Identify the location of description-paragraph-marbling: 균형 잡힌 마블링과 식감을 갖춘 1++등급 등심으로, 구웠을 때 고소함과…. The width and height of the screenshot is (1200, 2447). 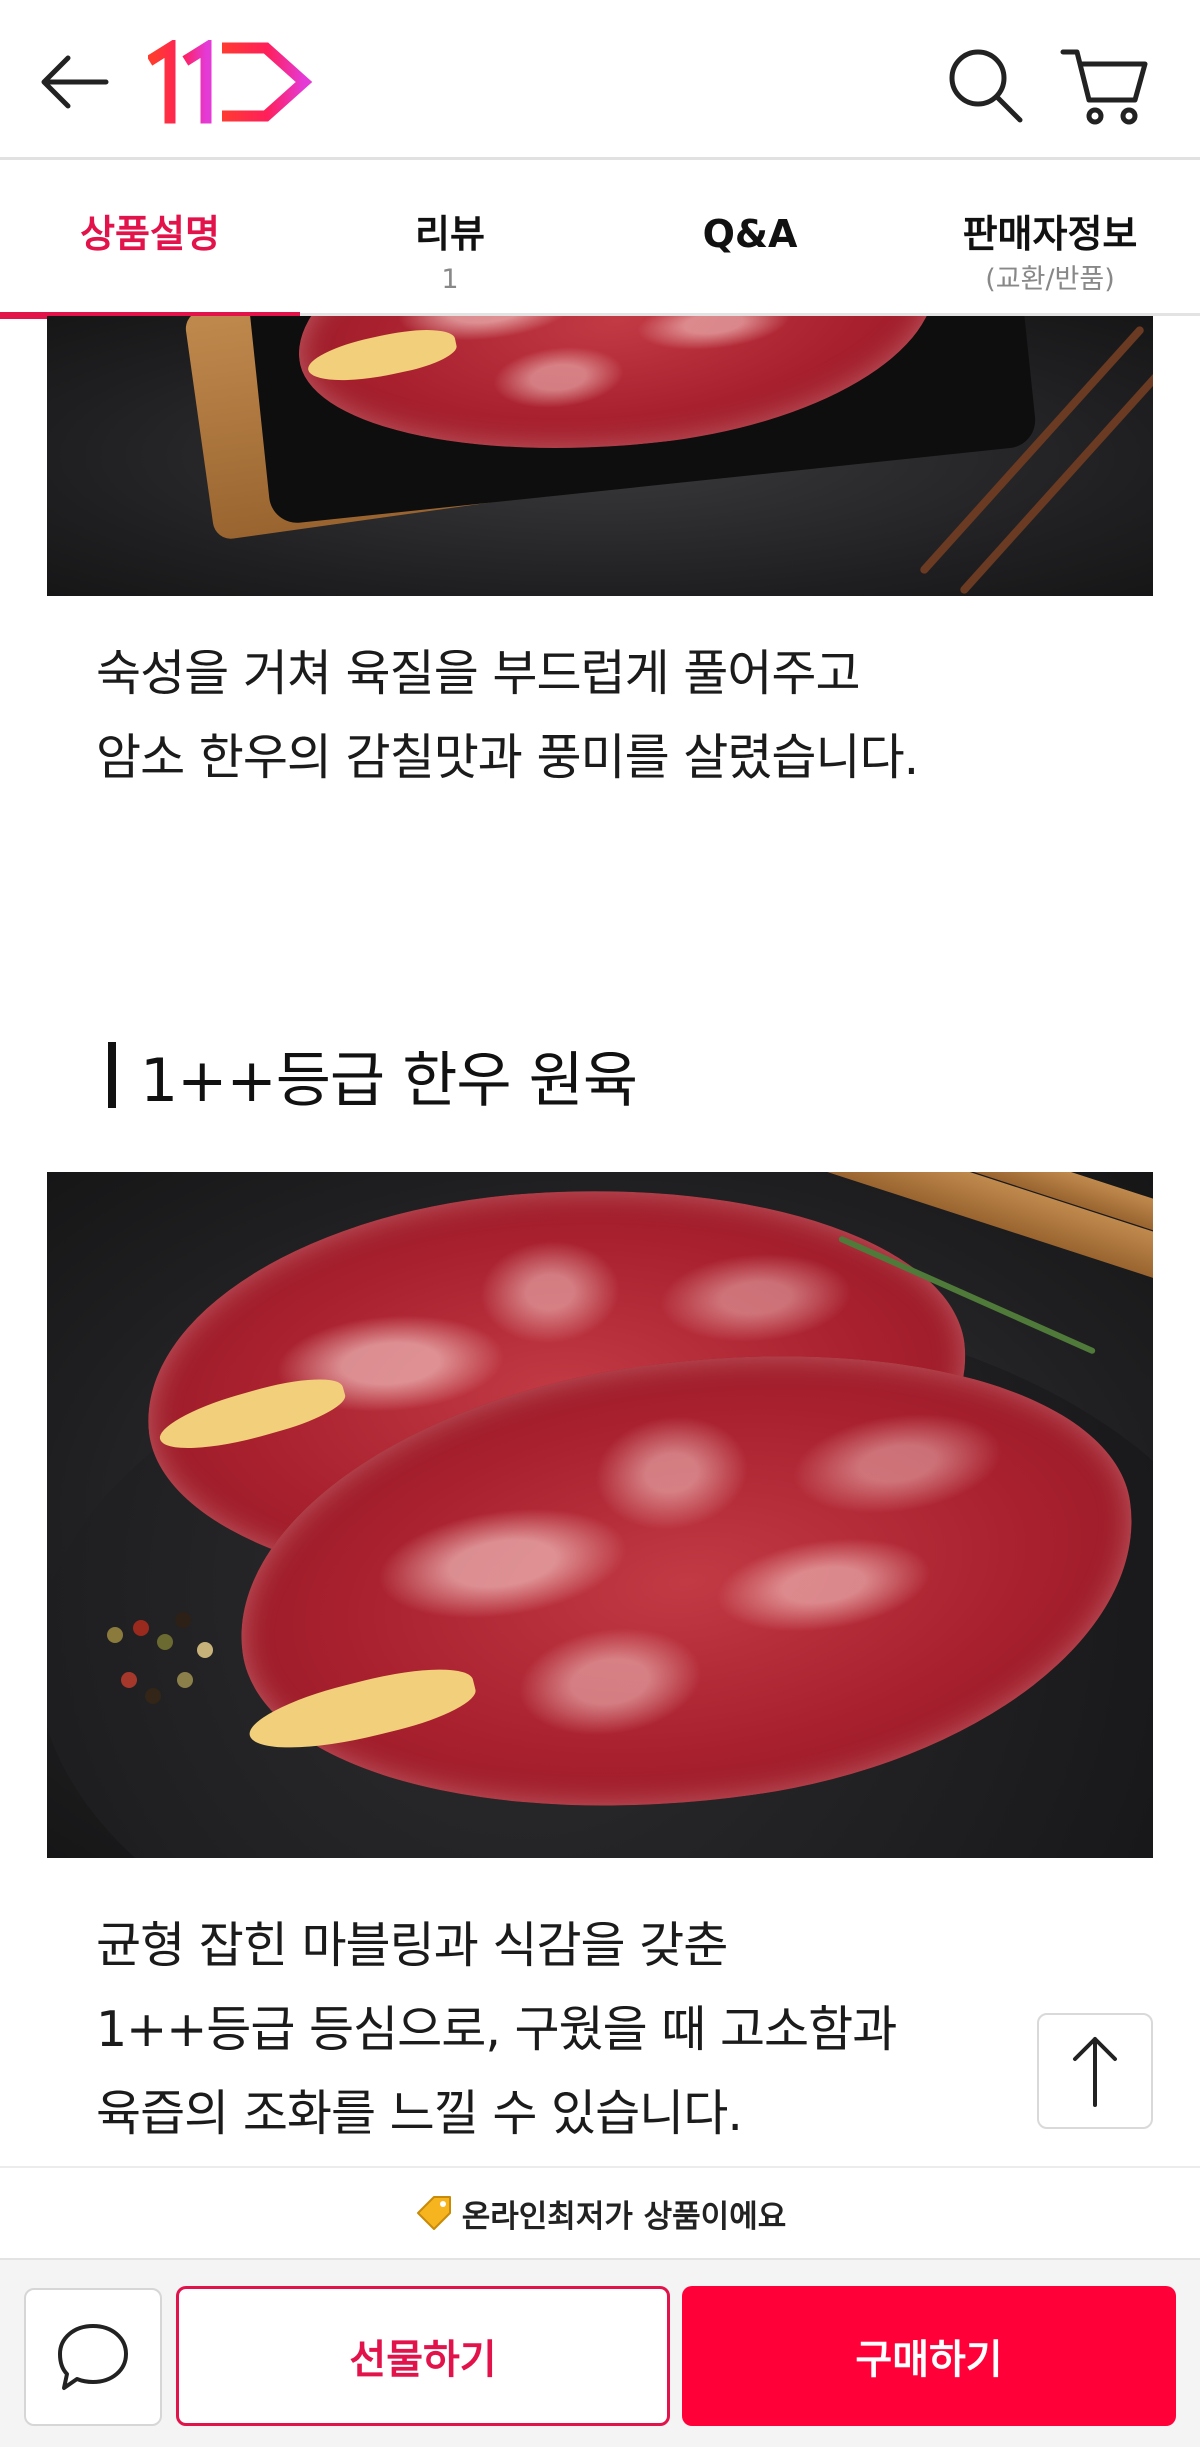
(496, 2030).